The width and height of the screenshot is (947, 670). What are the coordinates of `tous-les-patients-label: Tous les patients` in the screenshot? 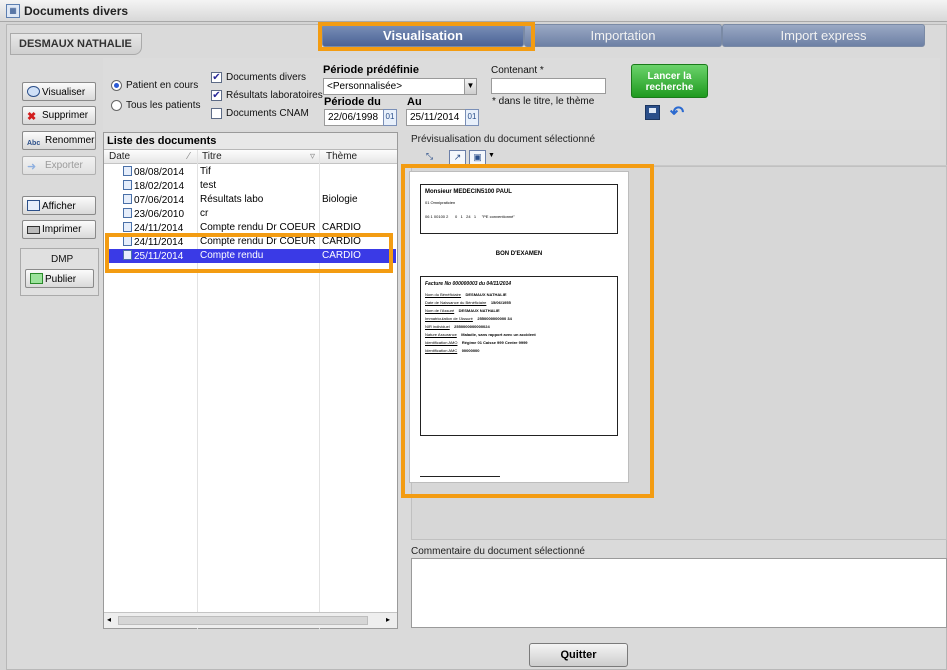 It's located at (163, 105).